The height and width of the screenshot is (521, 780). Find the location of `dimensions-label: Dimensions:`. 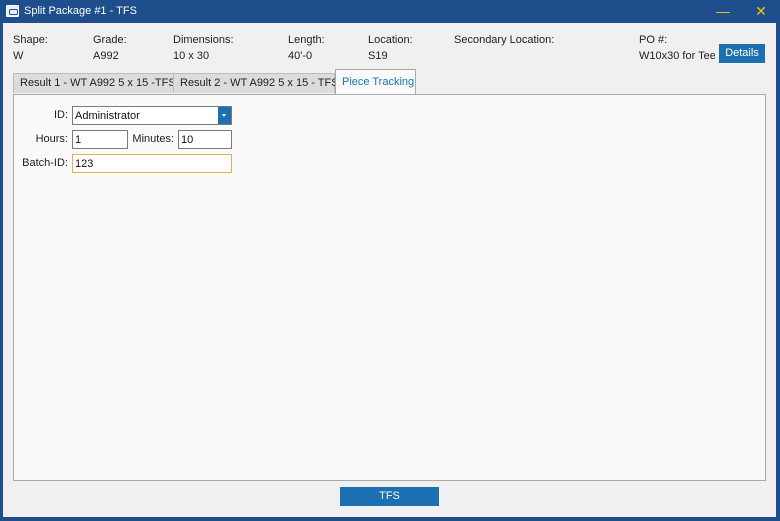

dimensions-label: Dimensions: is located at coordinates (203, 40).